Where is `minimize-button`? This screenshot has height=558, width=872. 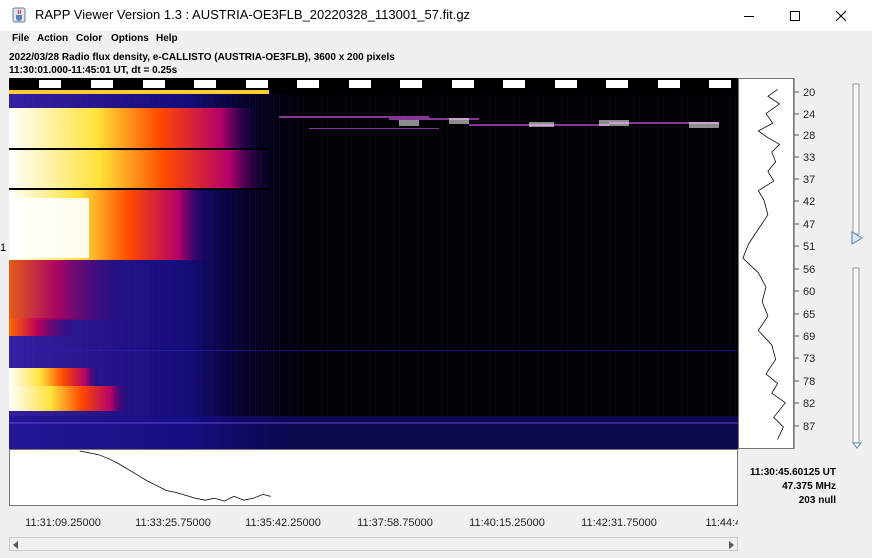 minimize-button is located at coordinates (749, 15).